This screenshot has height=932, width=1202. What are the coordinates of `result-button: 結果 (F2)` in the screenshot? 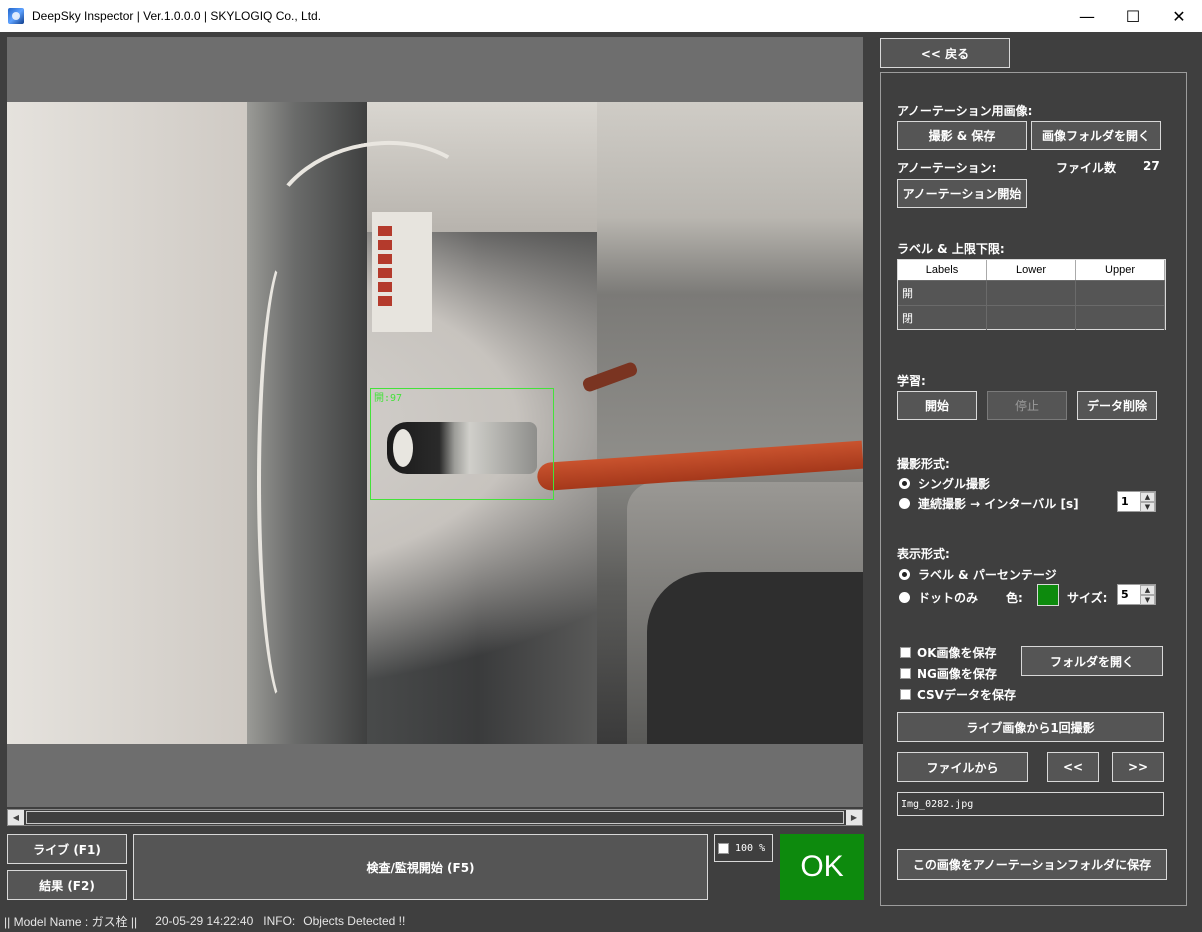 It's located at (67, 885).